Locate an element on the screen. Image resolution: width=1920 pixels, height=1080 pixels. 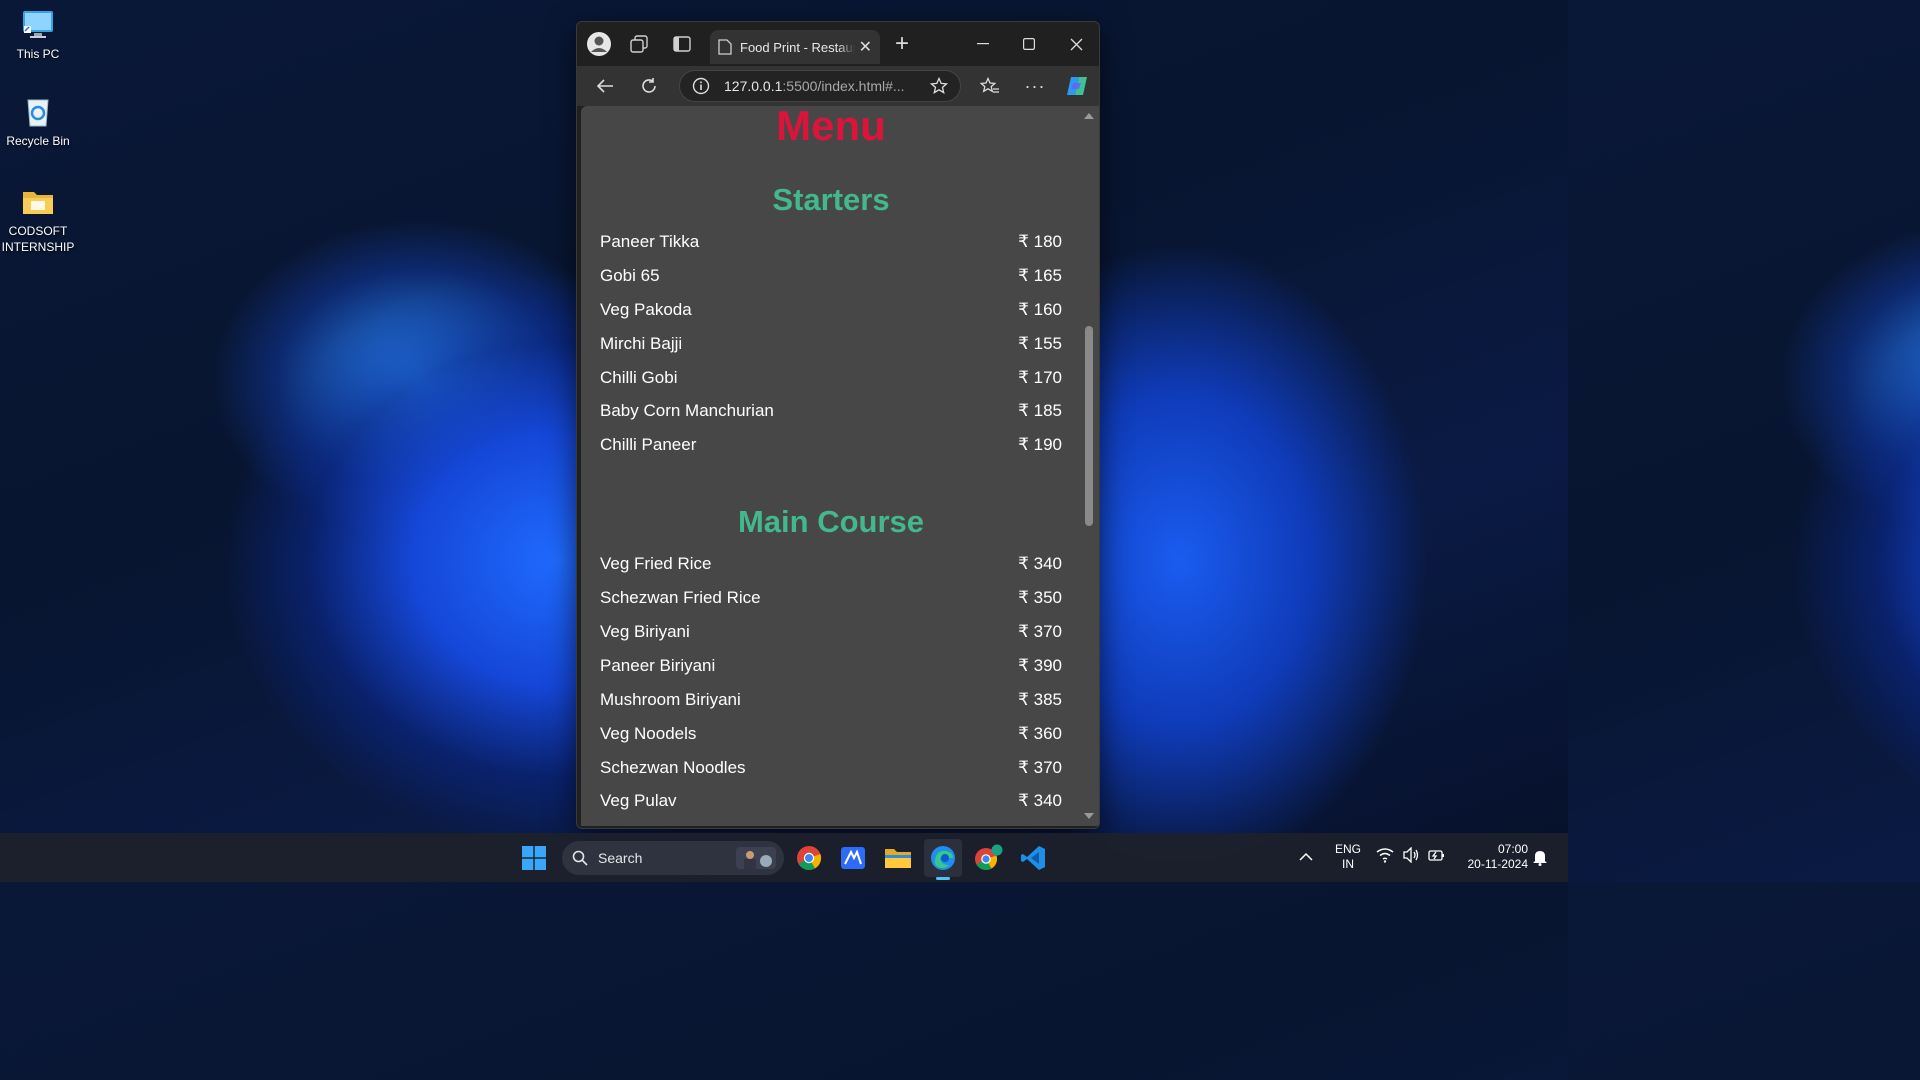
bell-icon is located at coordinates (1540, 858).